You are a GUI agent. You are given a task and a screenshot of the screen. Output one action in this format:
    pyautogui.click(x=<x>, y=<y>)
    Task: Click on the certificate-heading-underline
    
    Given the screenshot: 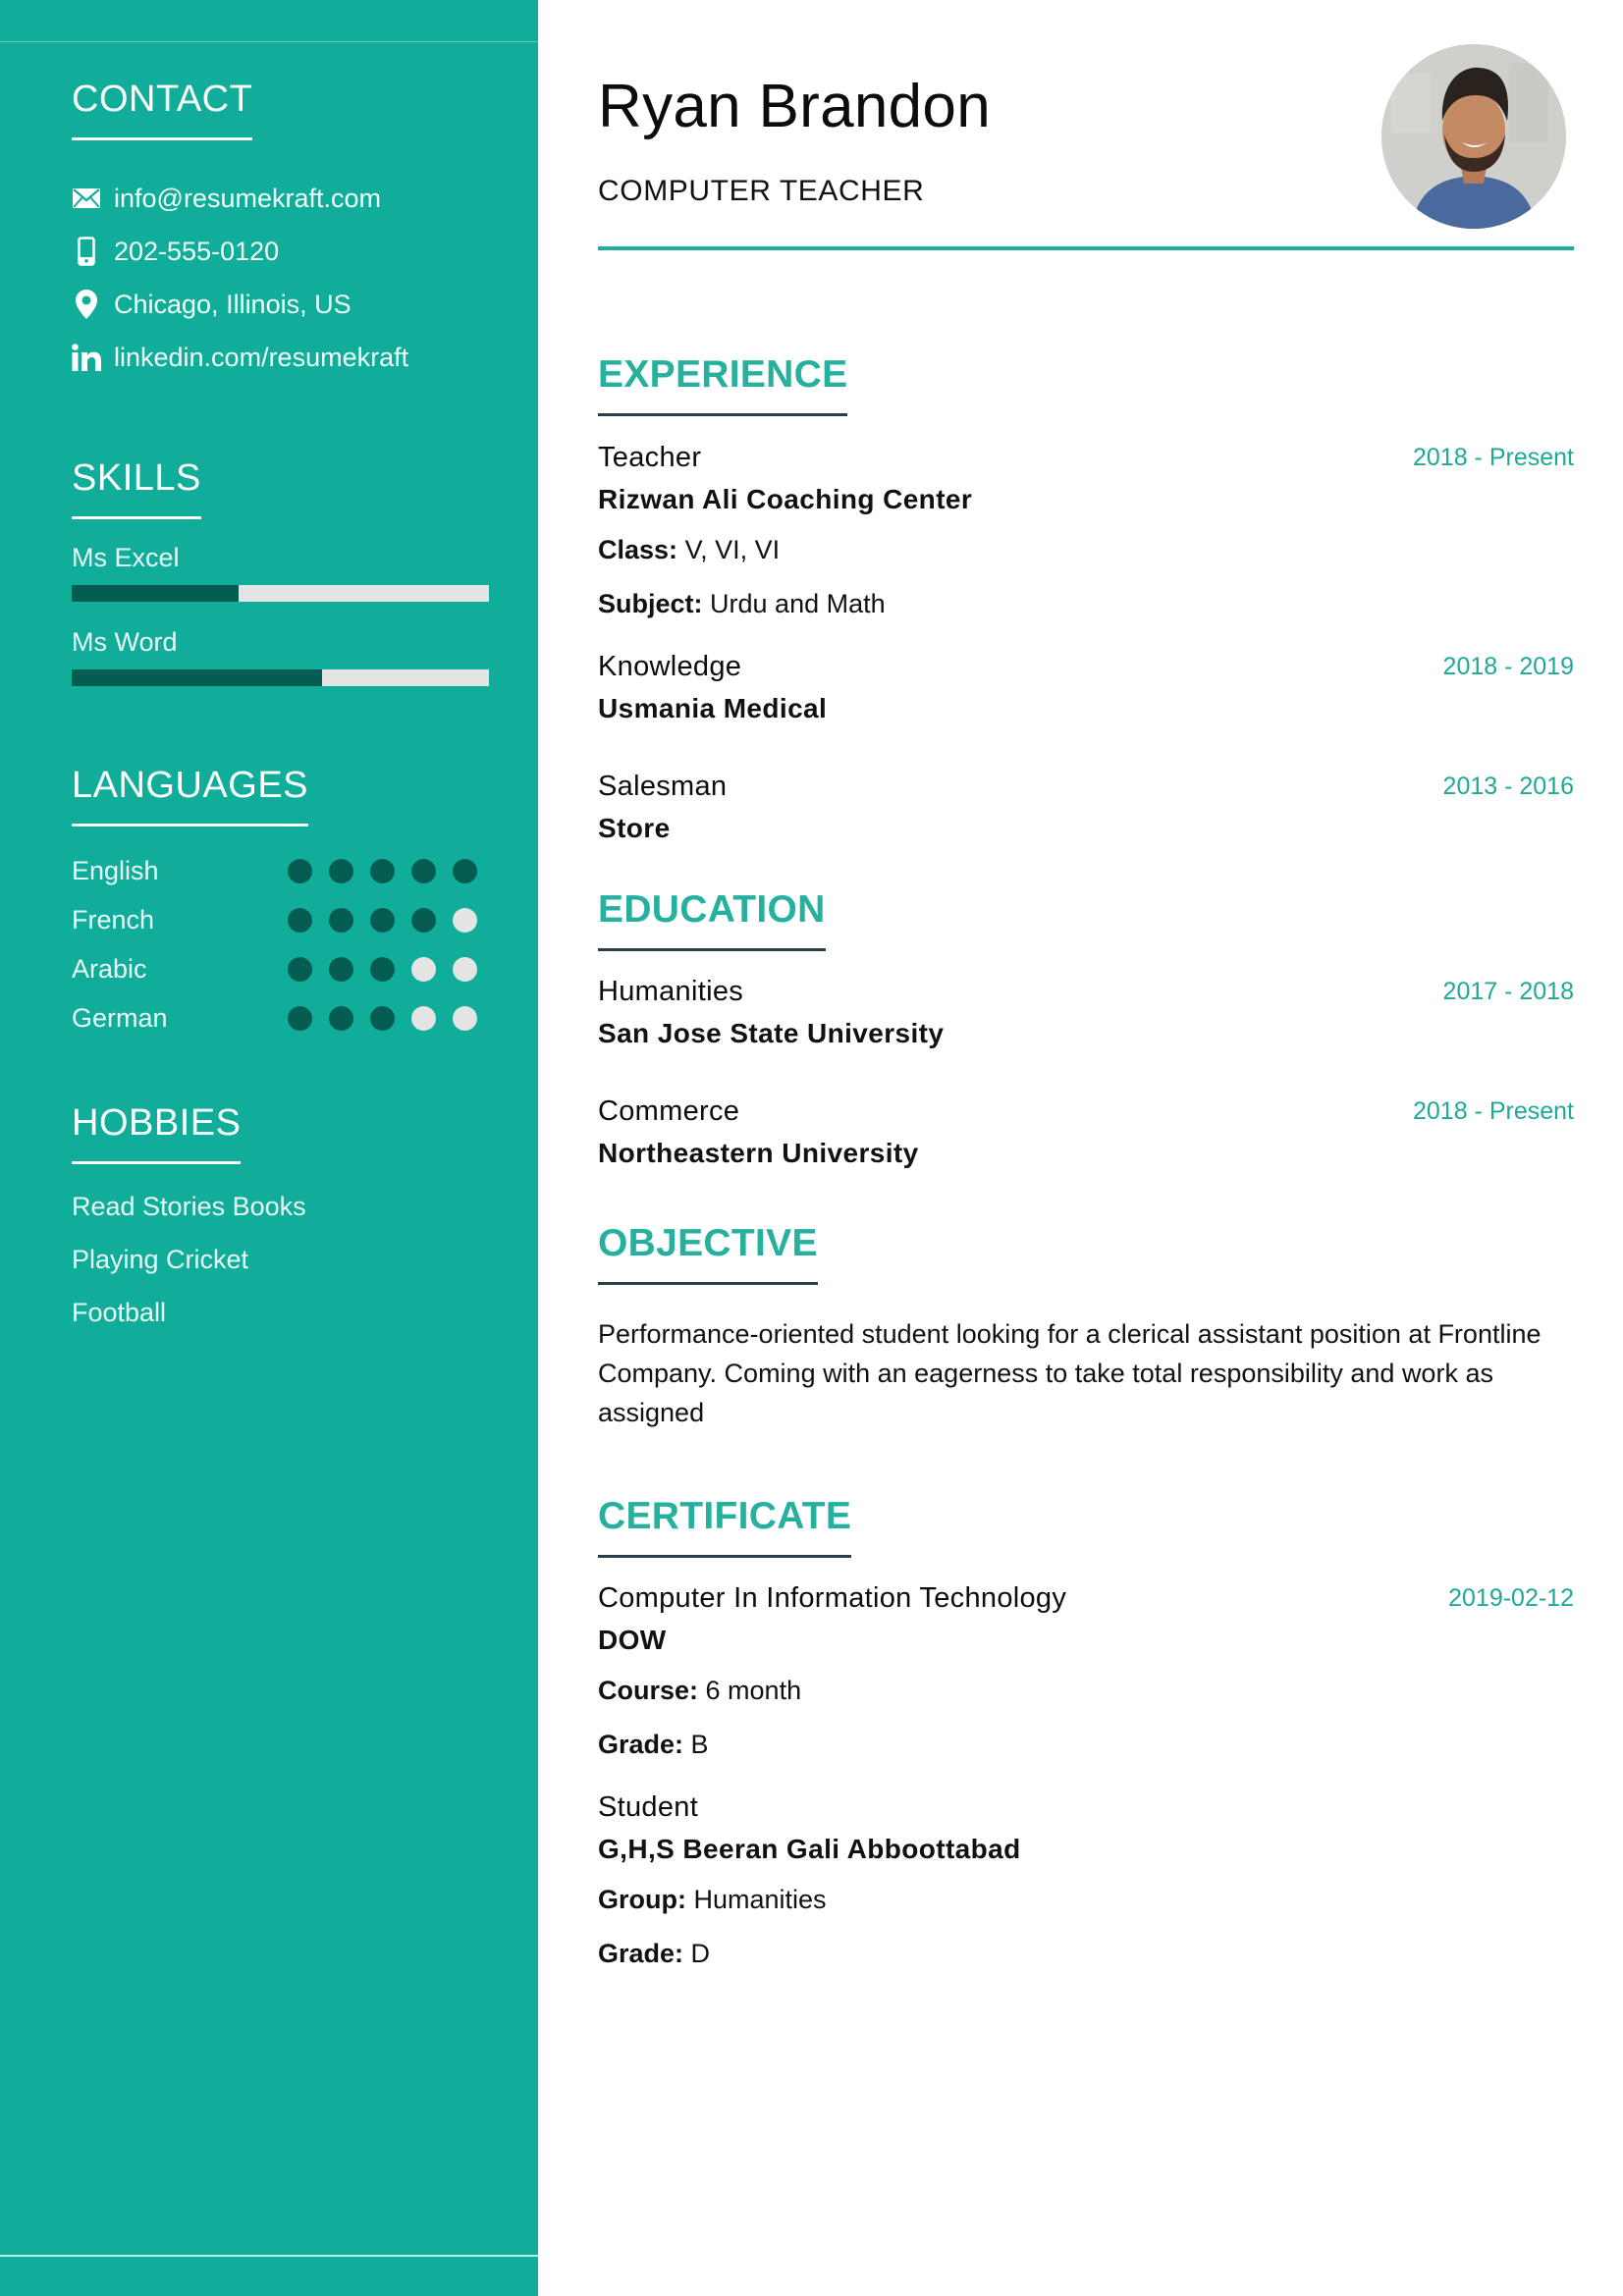 What is the action you would take?
    pyautogui.click(x=725, y=1557)
    